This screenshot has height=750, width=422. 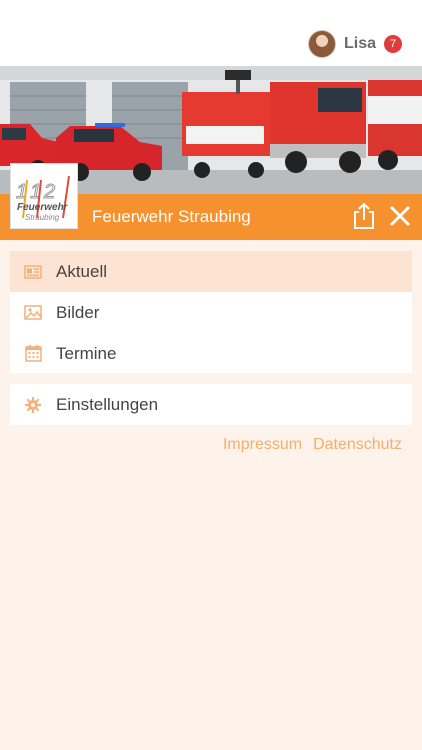 What do you see at coordinates (78, 312) in the screenshot?
I see `menu-item-label: Bilder` at bounding box center [78, 312].